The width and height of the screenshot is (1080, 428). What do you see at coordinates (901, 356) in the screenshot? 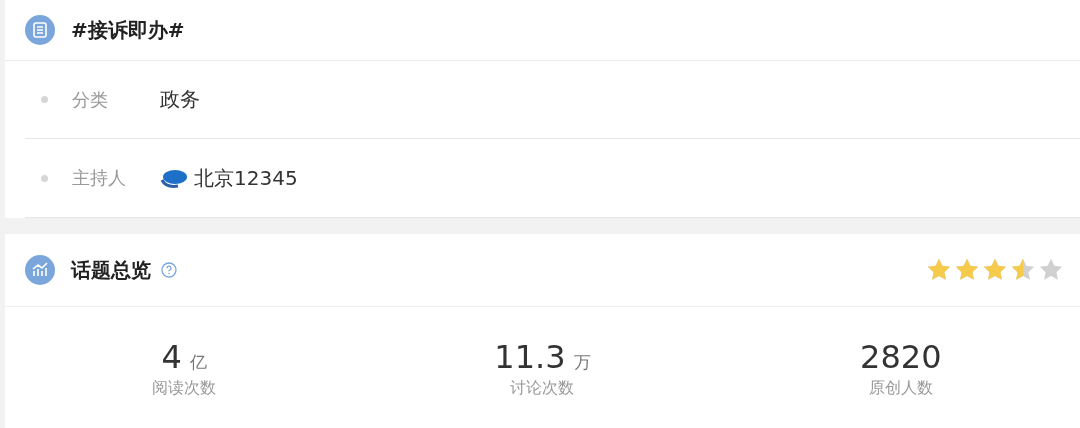
I see `stat-value: 2820` at bounding box center [901, 356].